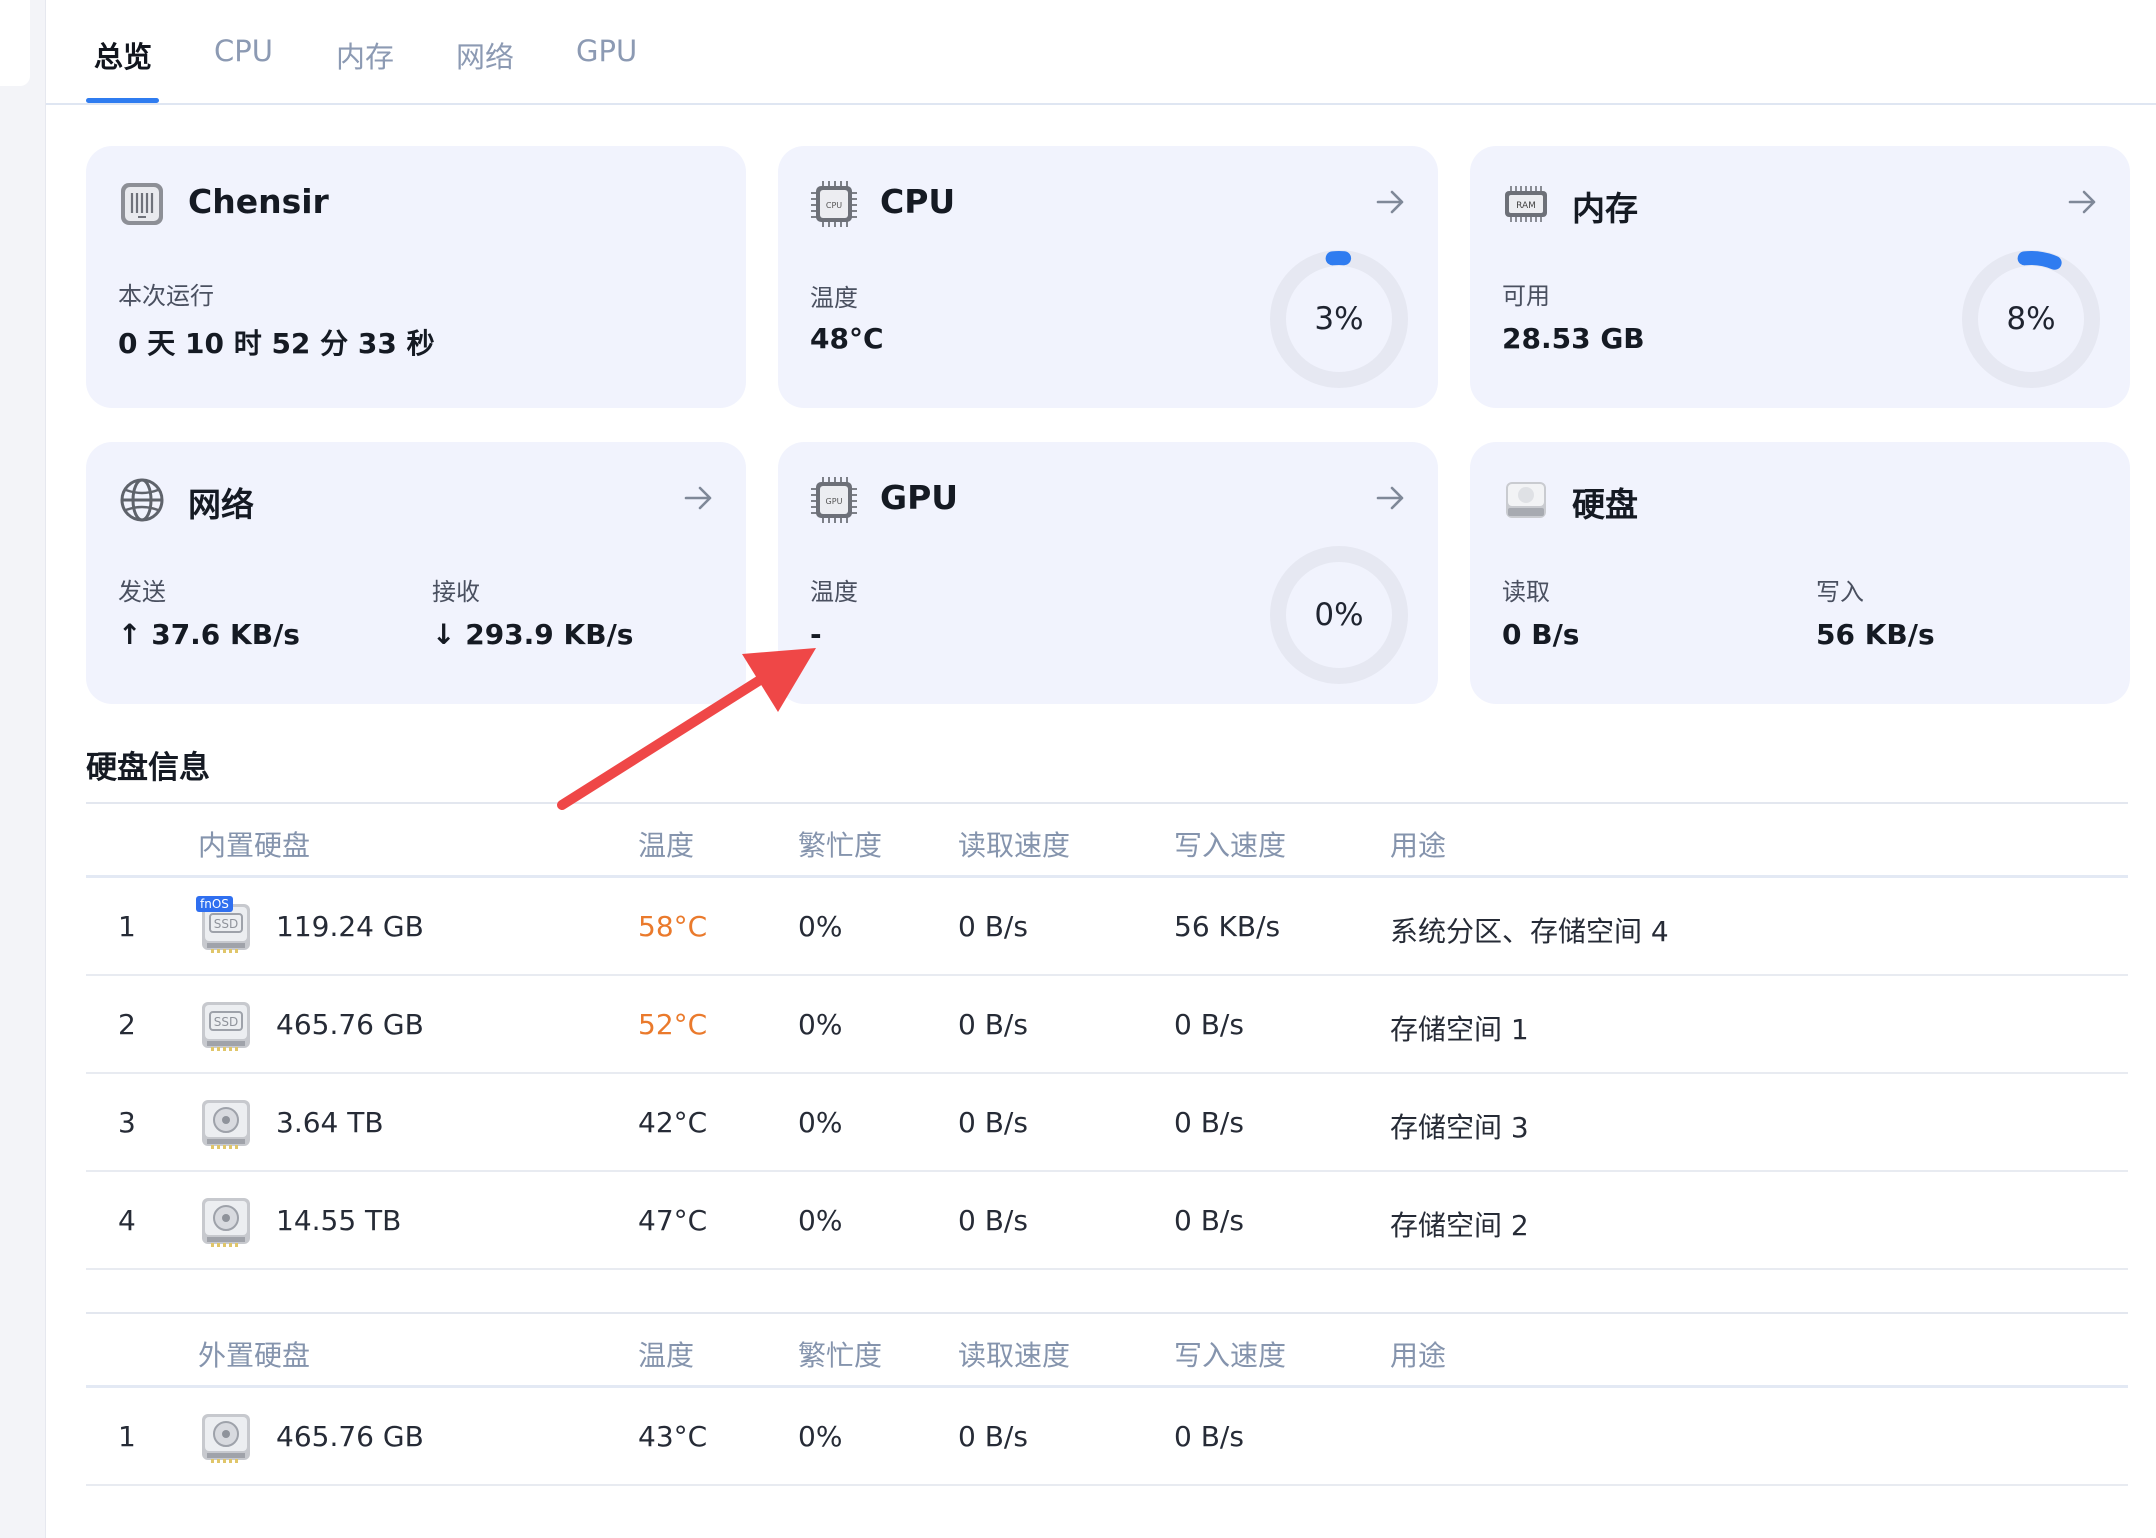  I want to click on svg-text: CPU, so click(834, 205).